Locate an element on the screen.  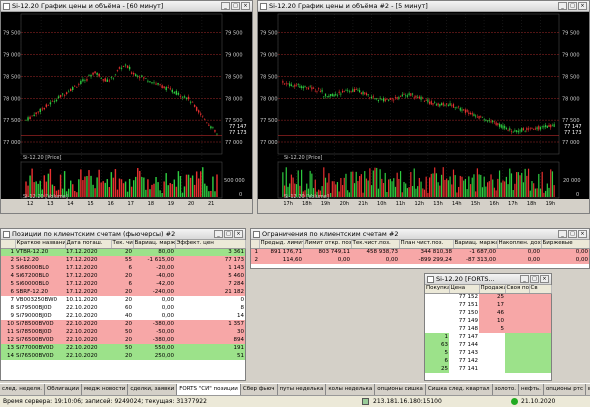
limits-column-header: Лимит откр. поз. is located at coordinates (327, 244).